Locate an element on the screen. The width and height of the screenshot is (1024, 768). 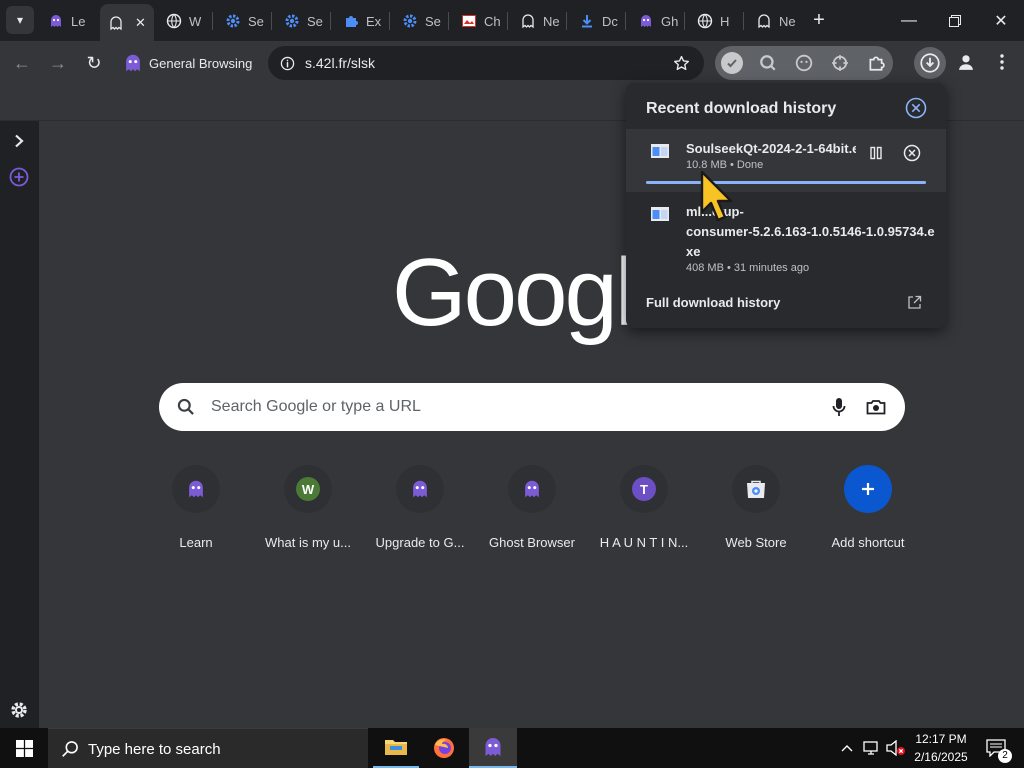
reload-button: ↻ is located at coordinates (94, 63).